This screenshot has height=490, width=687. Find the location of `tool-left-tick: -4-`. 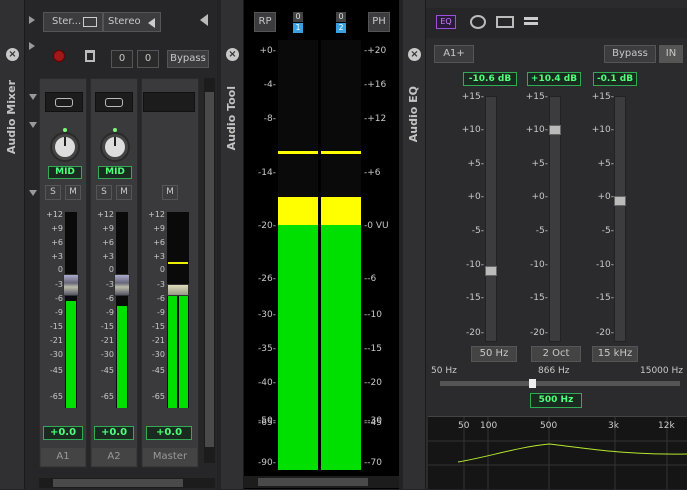

tool-left-tick: -4- is located at coordinates (269, 85).